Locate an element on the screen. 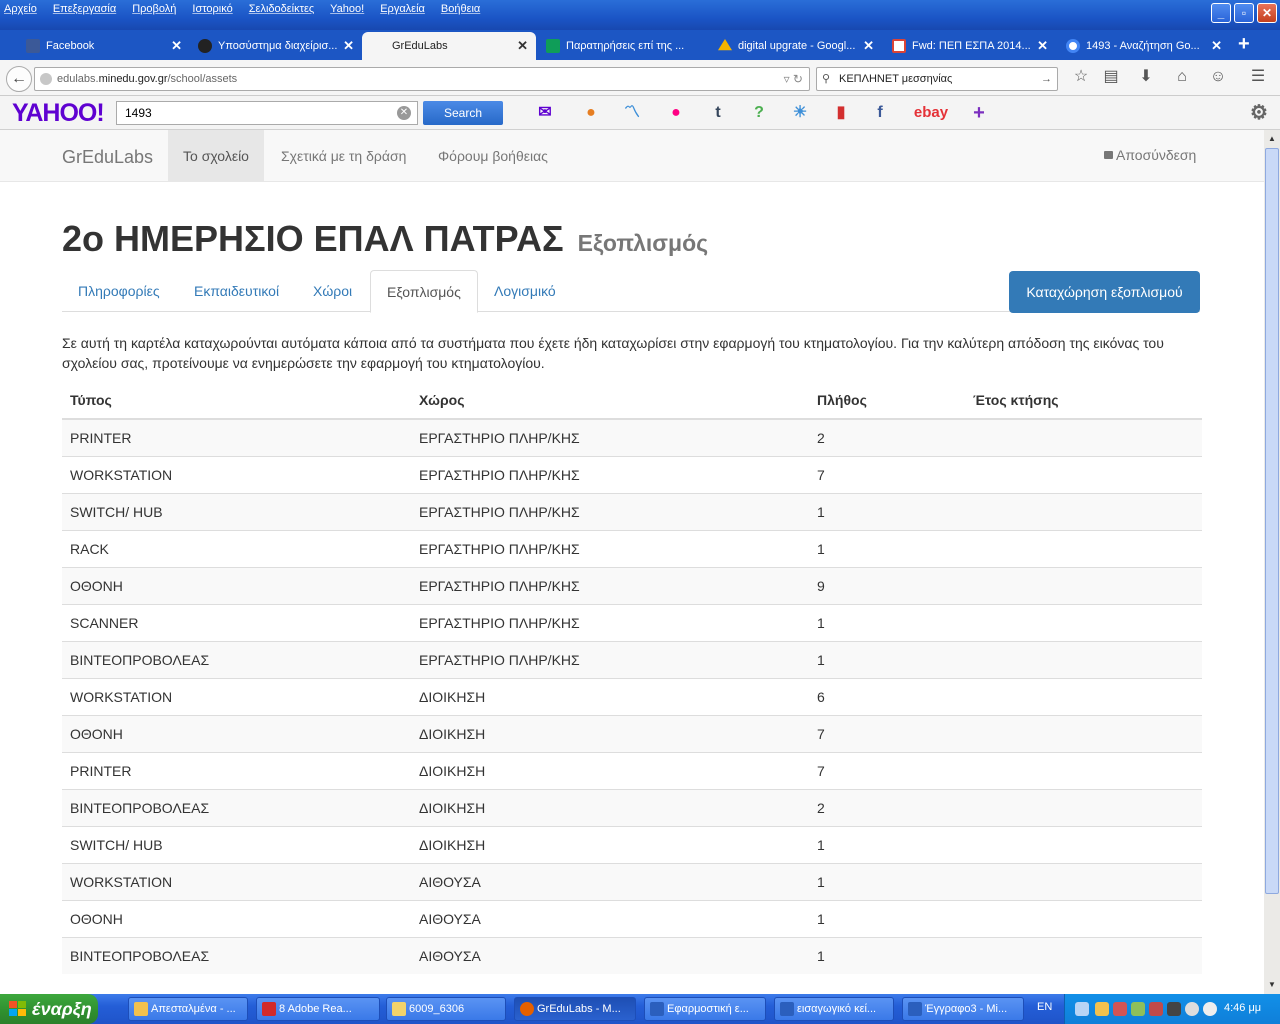 This screenshot has width=1280, height=1024. messenger-icon is located at coordinates (1102, 1009).